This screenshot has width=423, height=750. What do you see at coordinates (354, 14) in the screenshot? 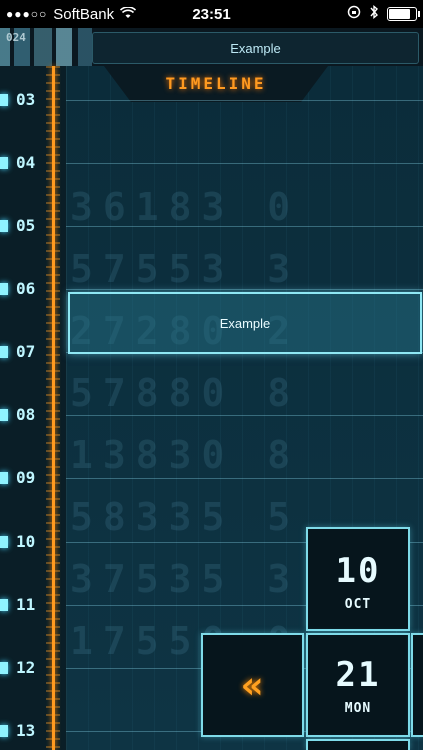
I see `rotation-lock-icon` at bounding box center [354, 14].